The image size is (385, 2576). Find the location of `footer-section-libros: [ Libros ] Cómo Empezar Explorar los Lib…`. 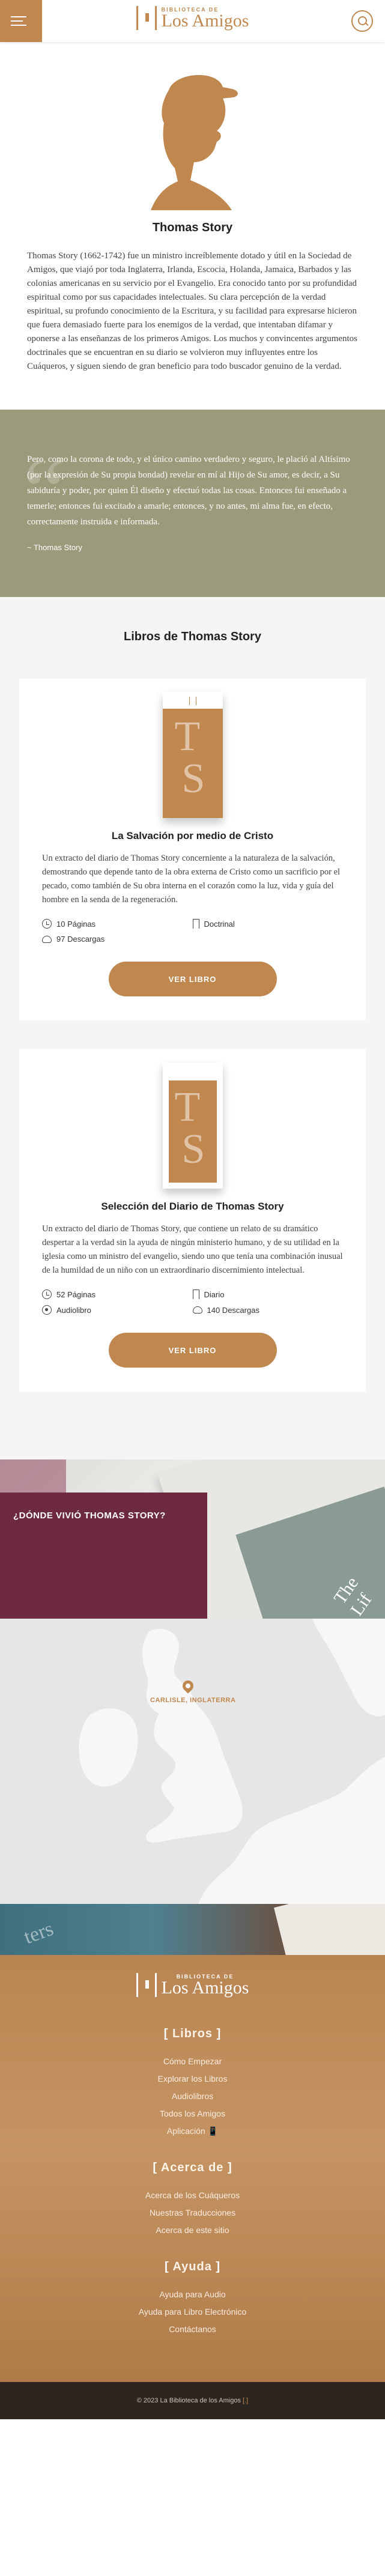

footer-section-libros: [ Libros ] Cómo Empezar Explorar los Lib… is located at coordinates (192, 2083).